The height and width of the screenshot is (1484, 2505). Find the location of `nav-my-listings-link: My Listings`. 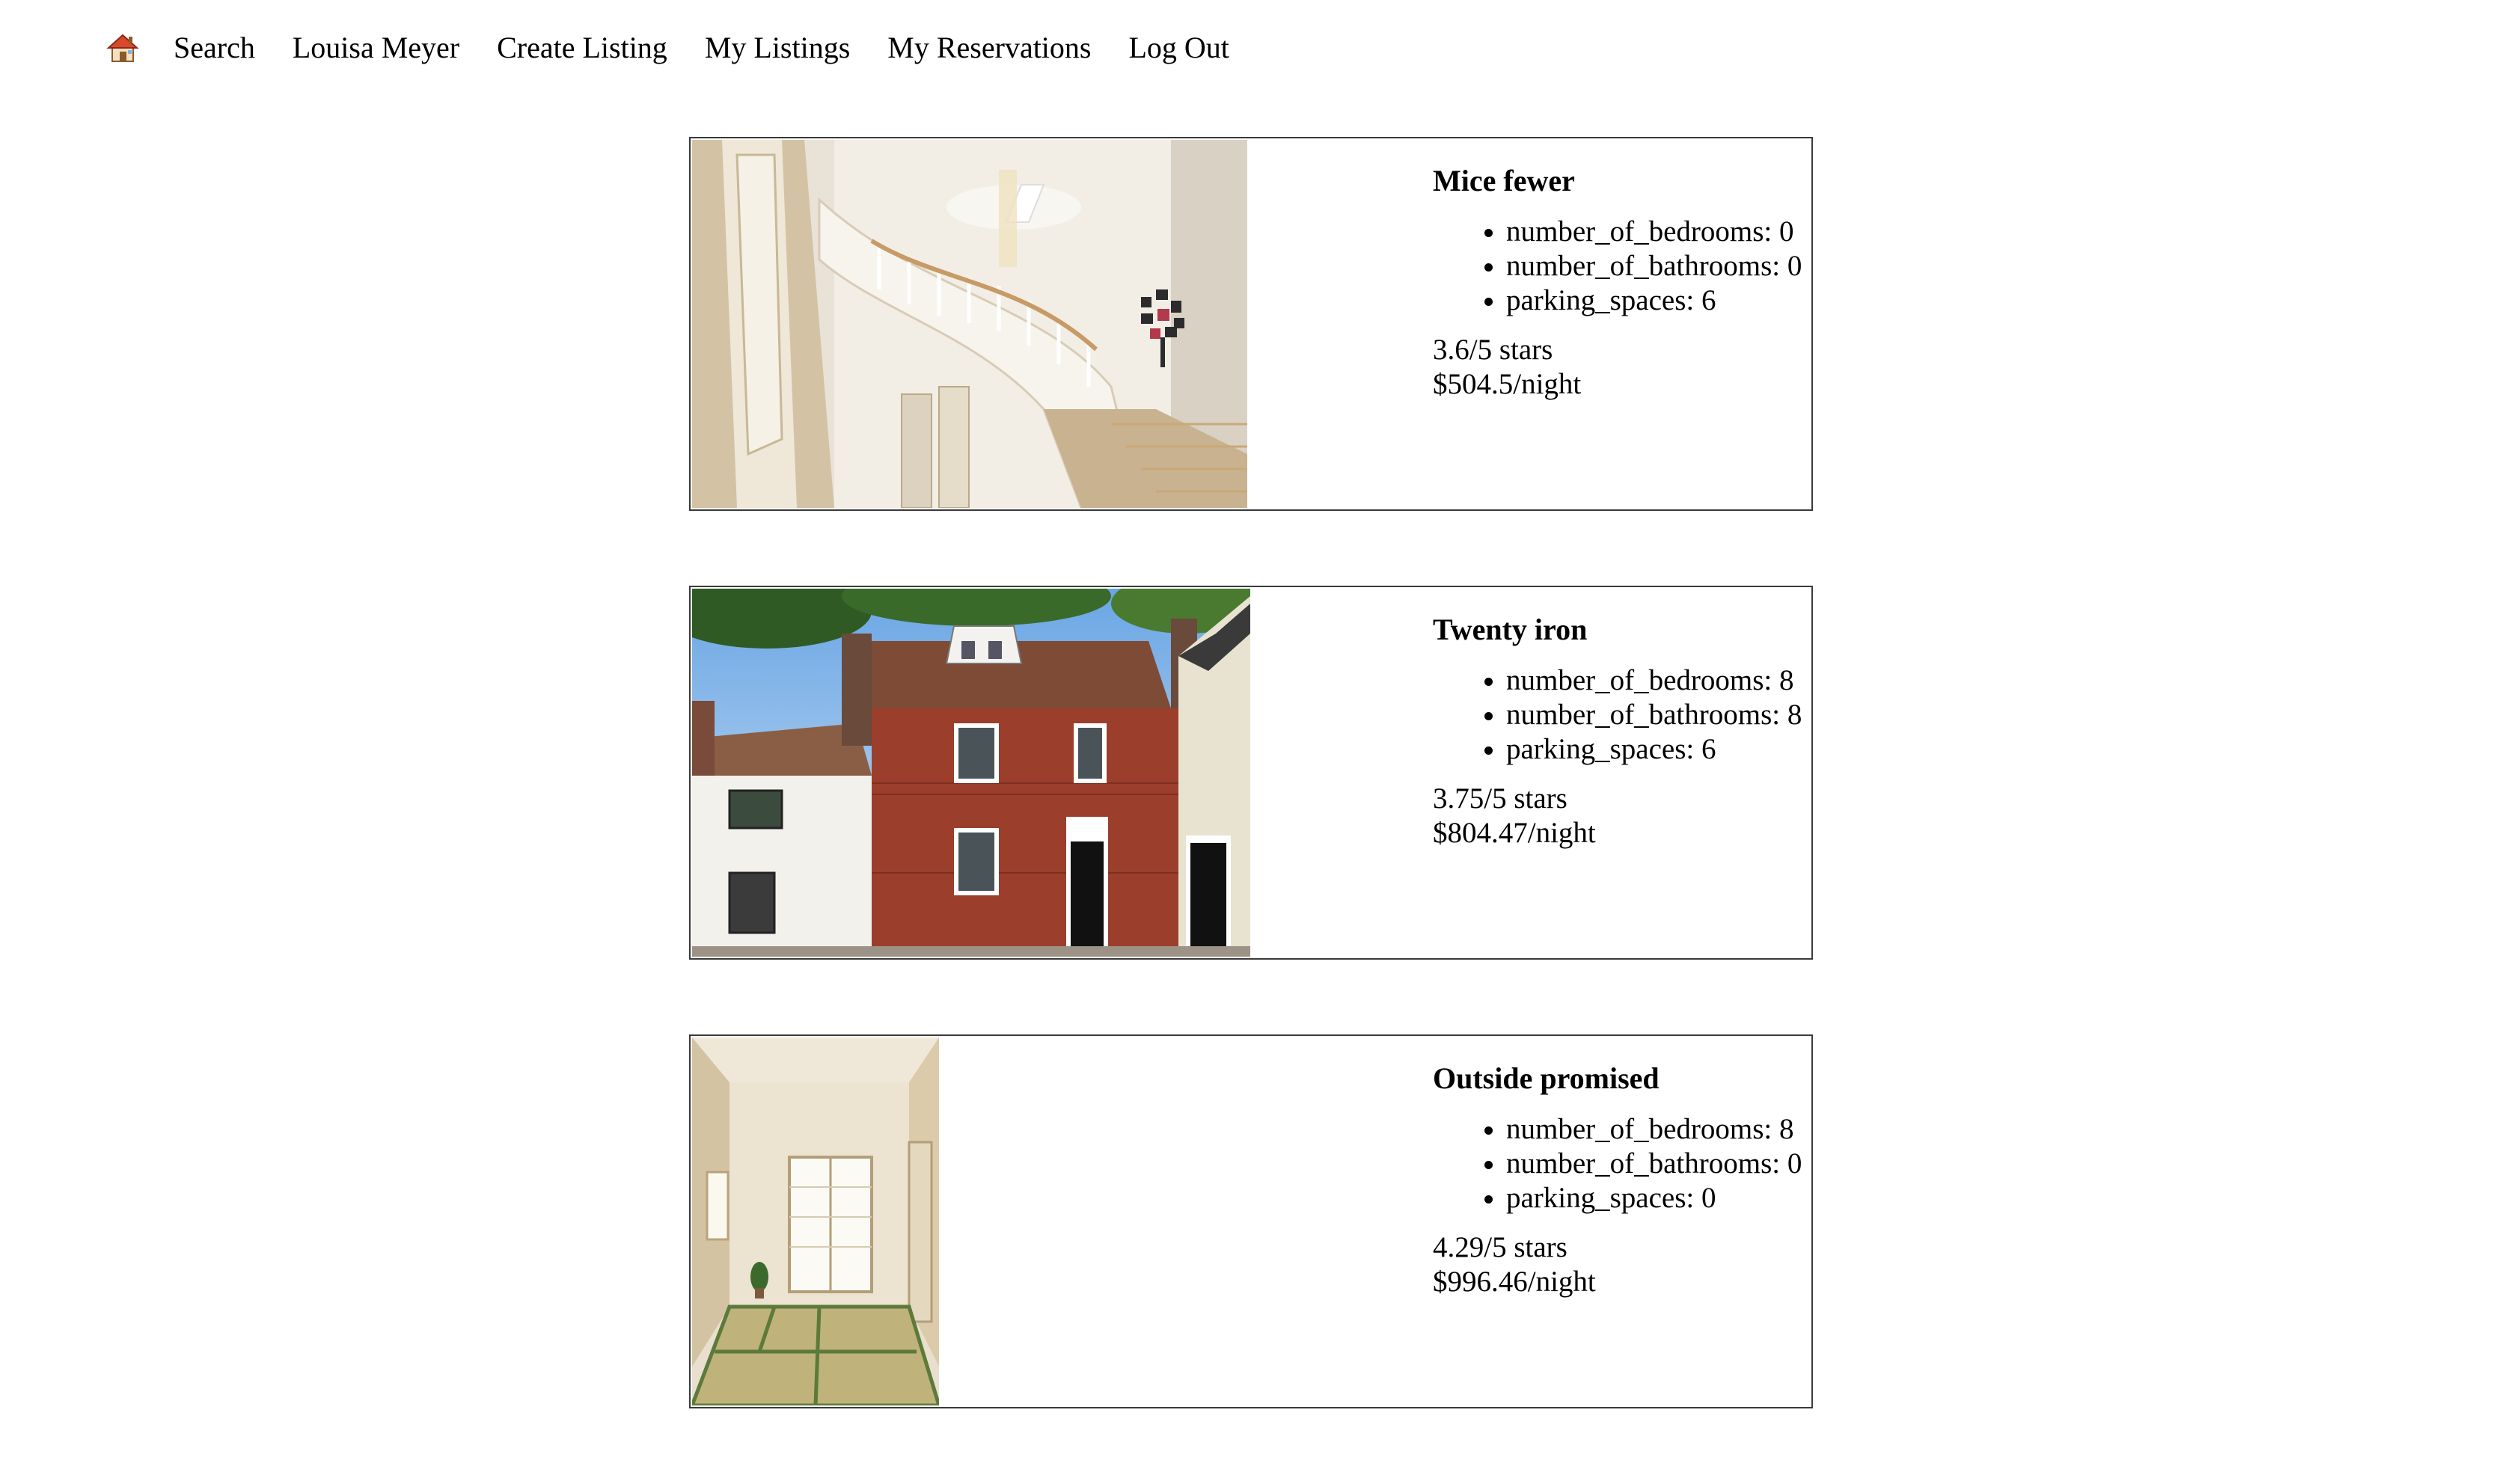

nav-my-listings-link: My Listings is located at coordinates (777, 47).